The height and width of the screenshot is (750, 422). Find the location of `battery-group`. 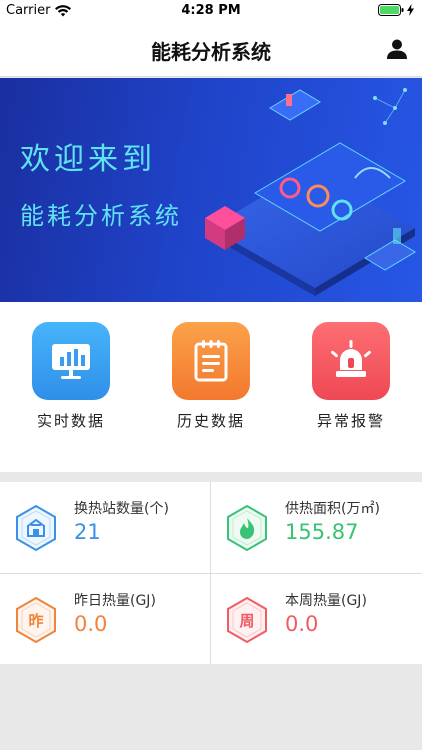

battery-group is located at coordinates (396, 10).